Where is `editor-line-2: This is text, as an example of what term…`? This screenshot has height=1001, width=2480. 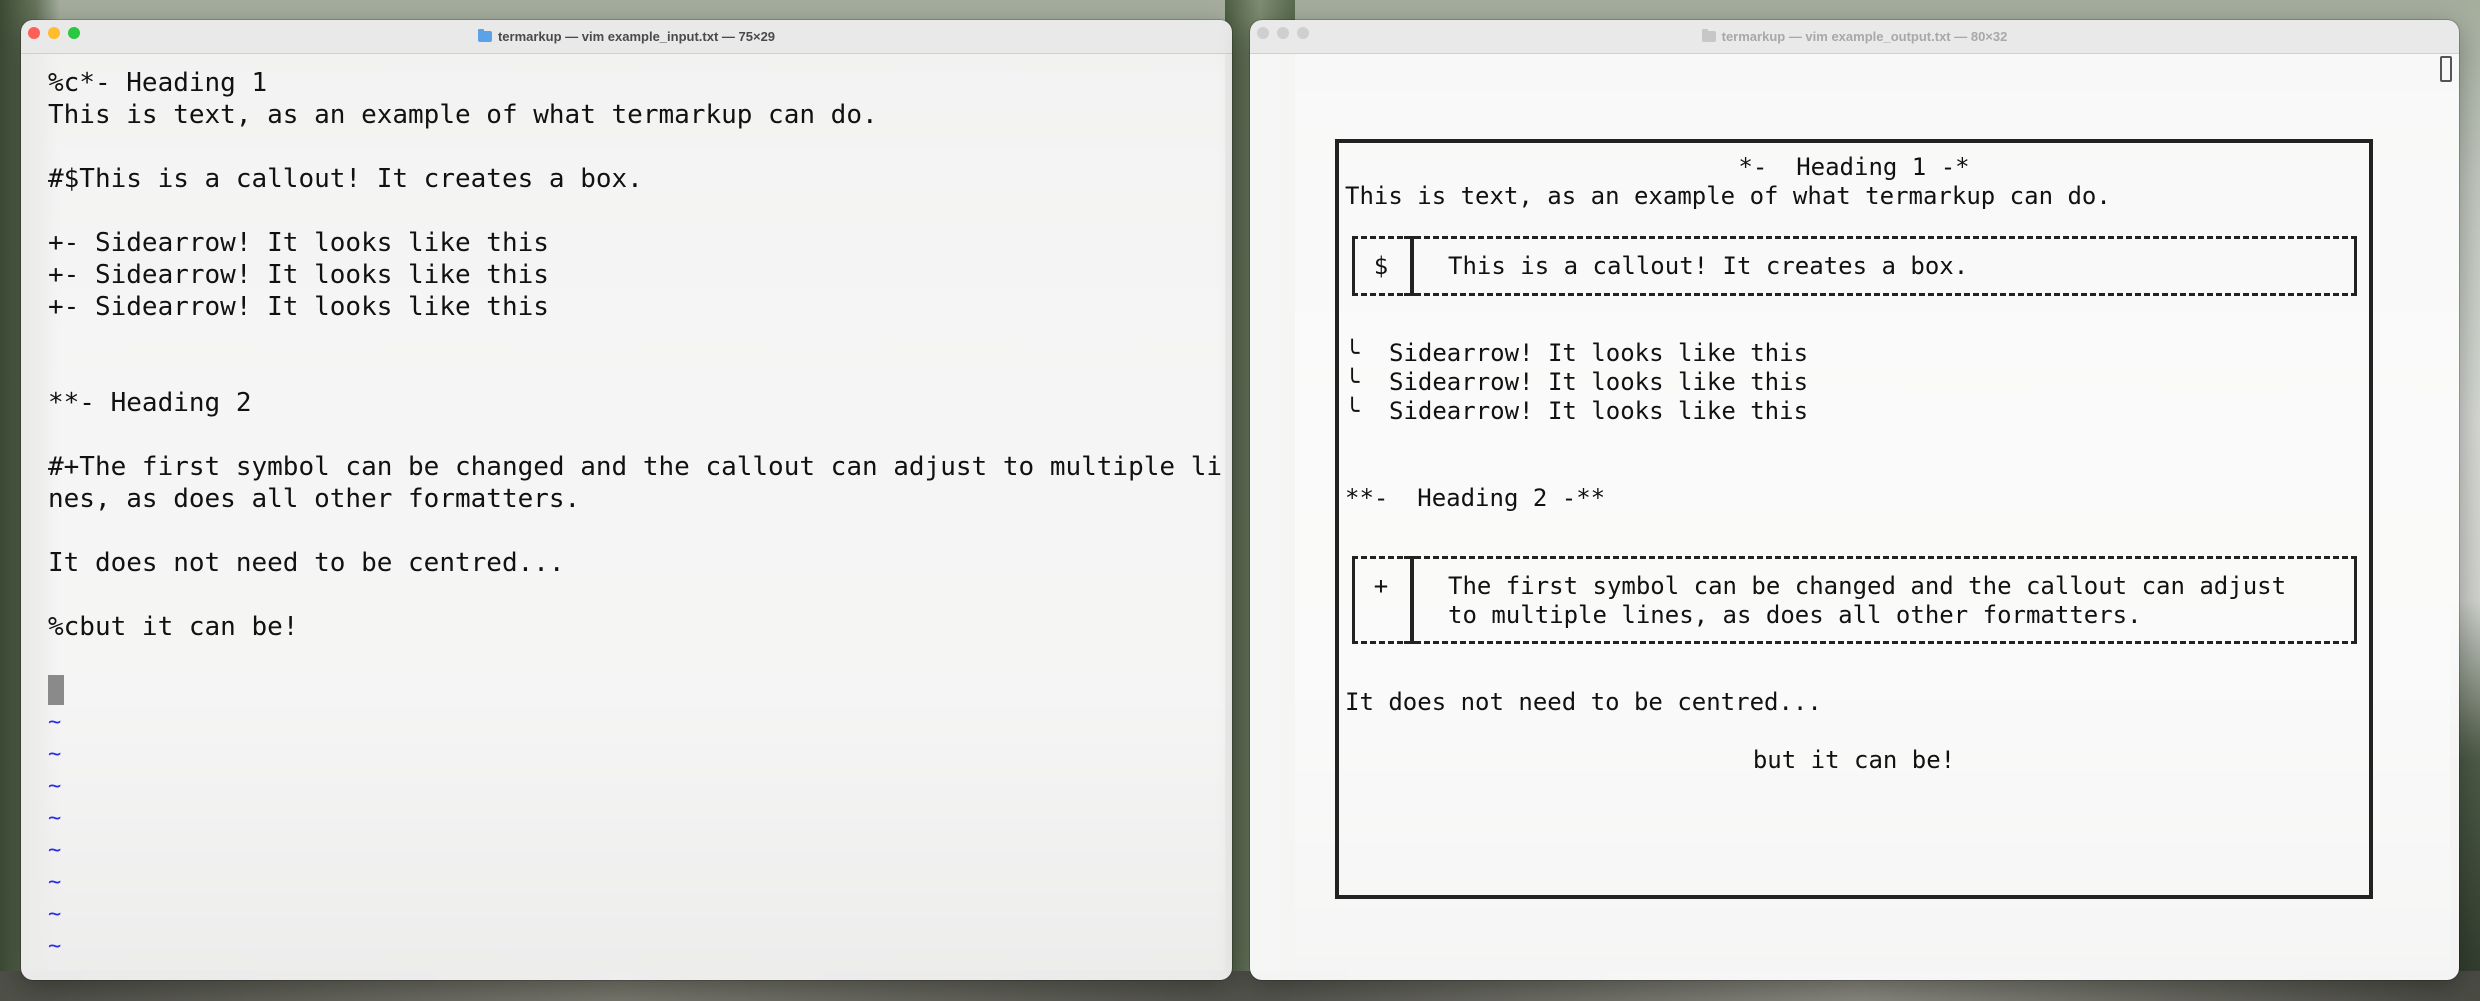 editor-line-2: This is text, as an example of what term… is located at coordinates (463, 115).